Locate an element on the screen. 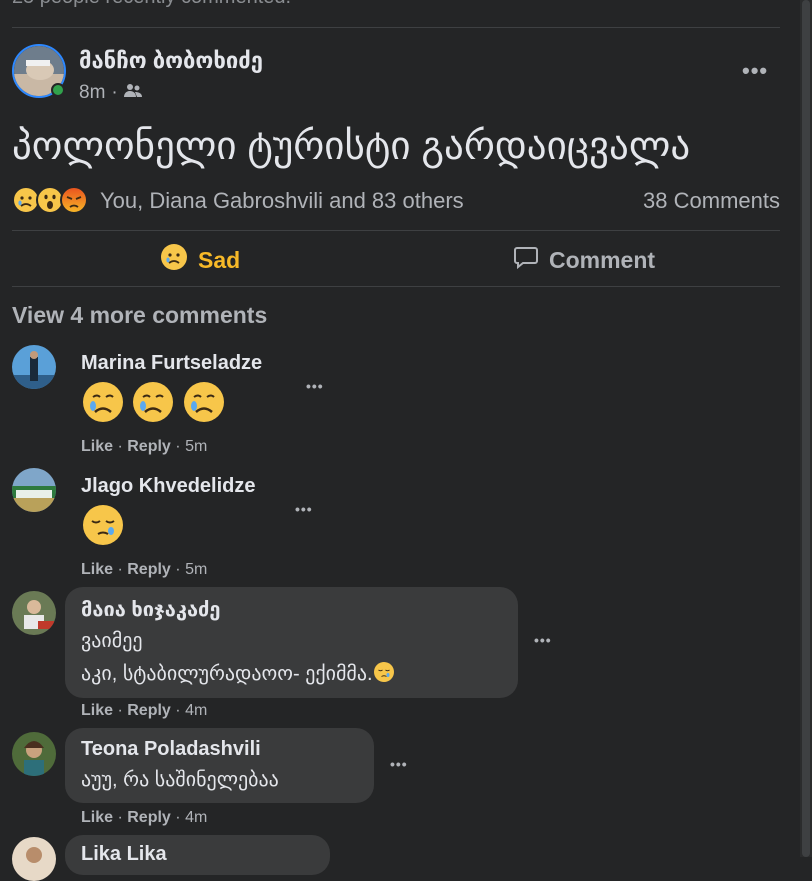 Image resolution: width=812 pixels, height=881 pixels. wow-emoji-icon is located at coordinates (50, 202).